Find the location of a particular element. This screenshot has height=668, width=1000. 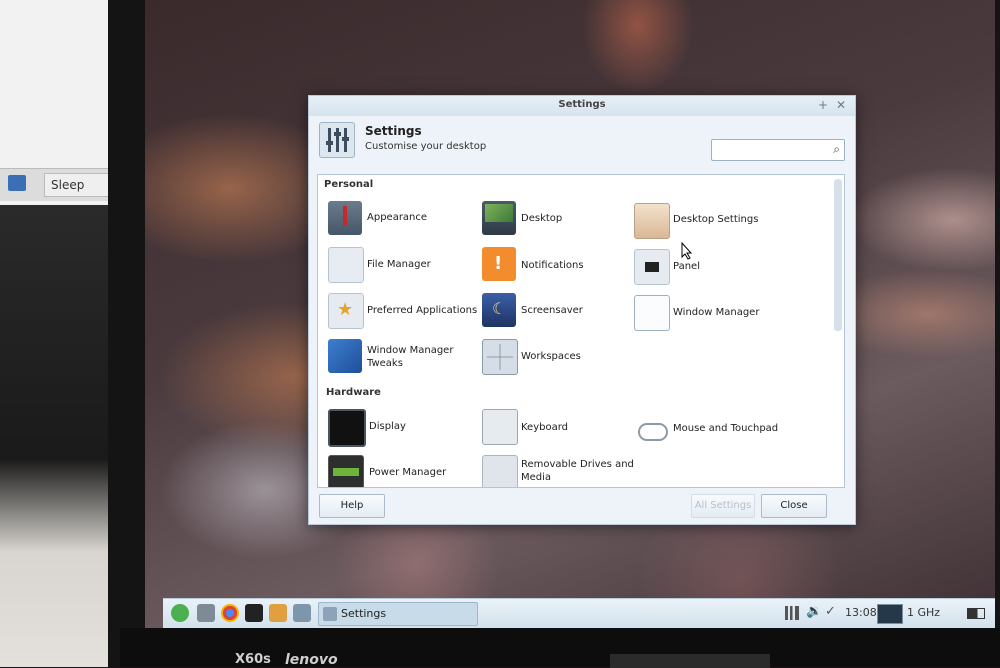

laptop-nameplate is located at coordinates (690, 661).